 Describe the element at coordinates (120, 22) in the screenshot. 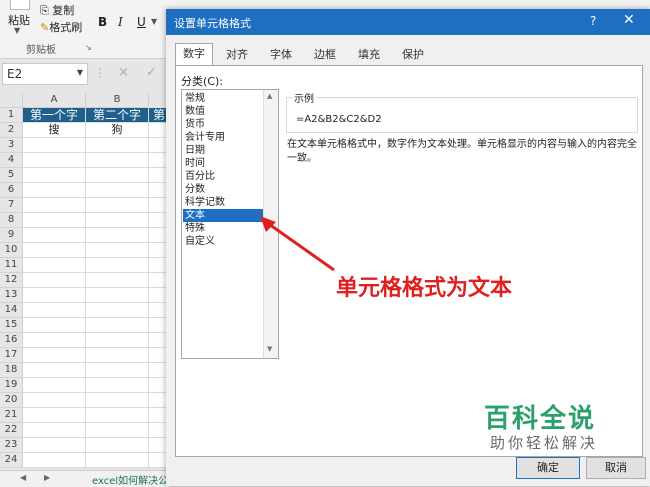

I see `italic-button: I` at that location.